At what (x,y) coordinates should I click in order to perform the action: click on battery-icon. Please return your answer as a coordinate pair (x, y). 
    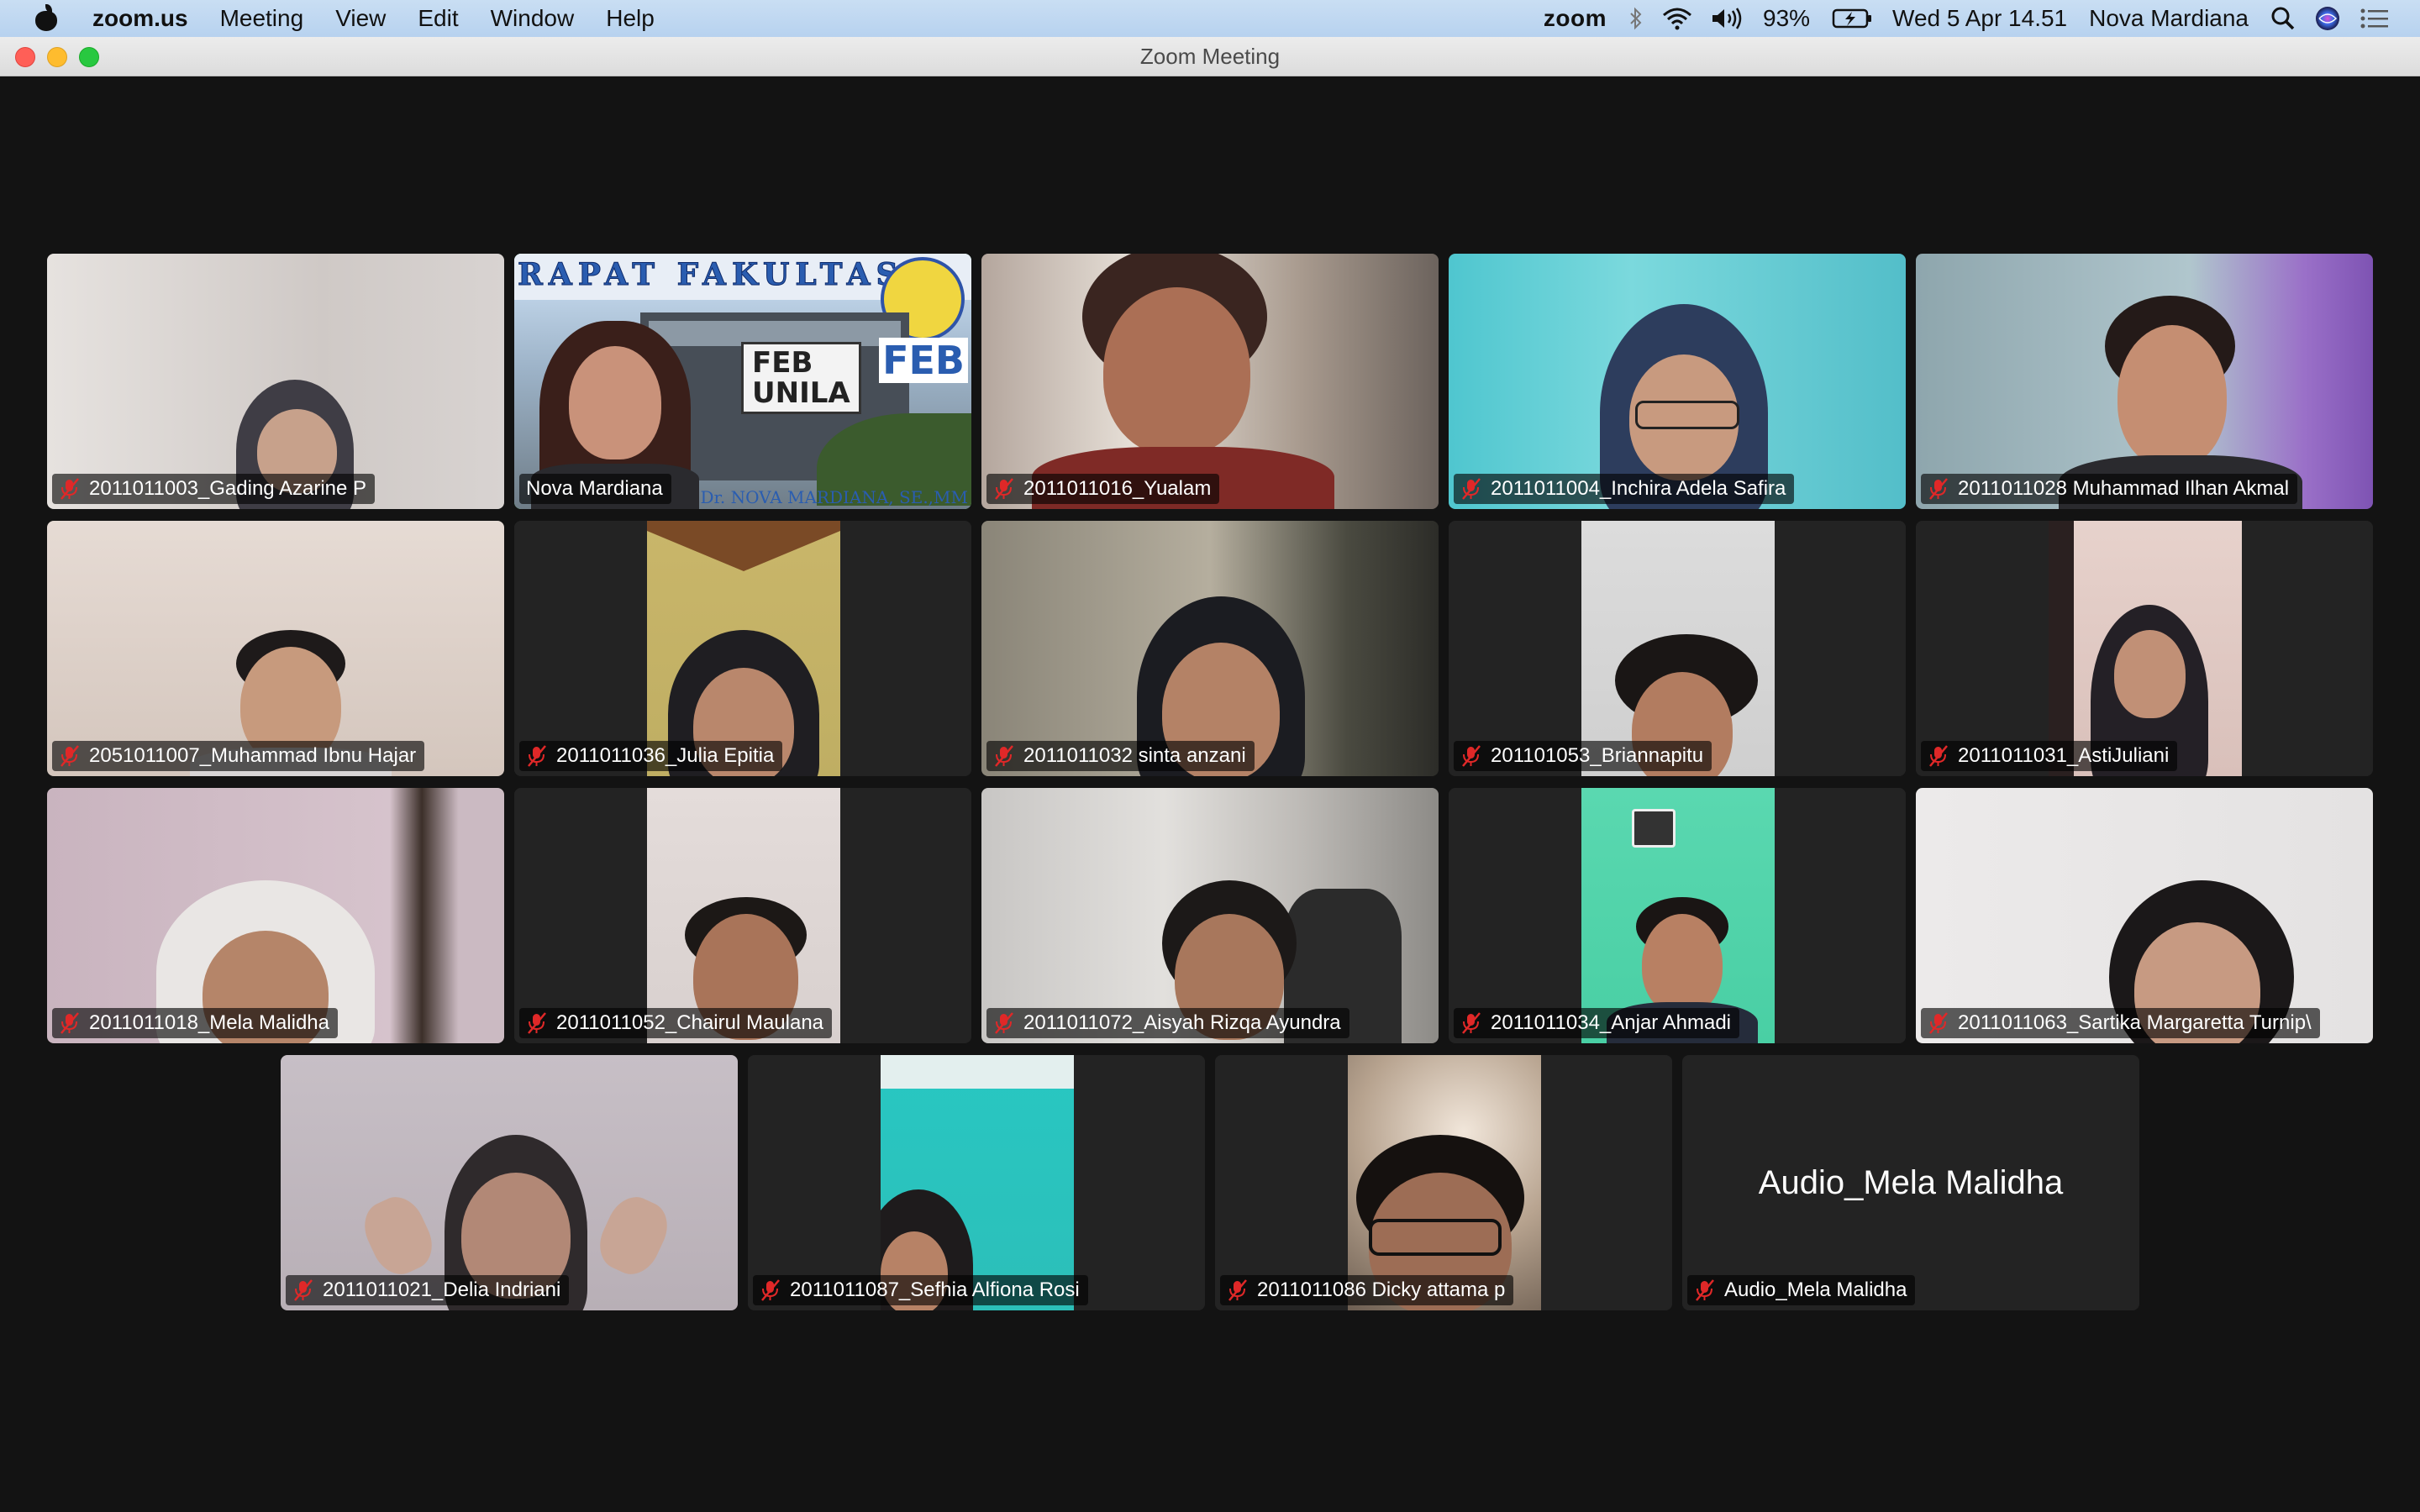
    Looking at the image, I should click on (1853, 18).